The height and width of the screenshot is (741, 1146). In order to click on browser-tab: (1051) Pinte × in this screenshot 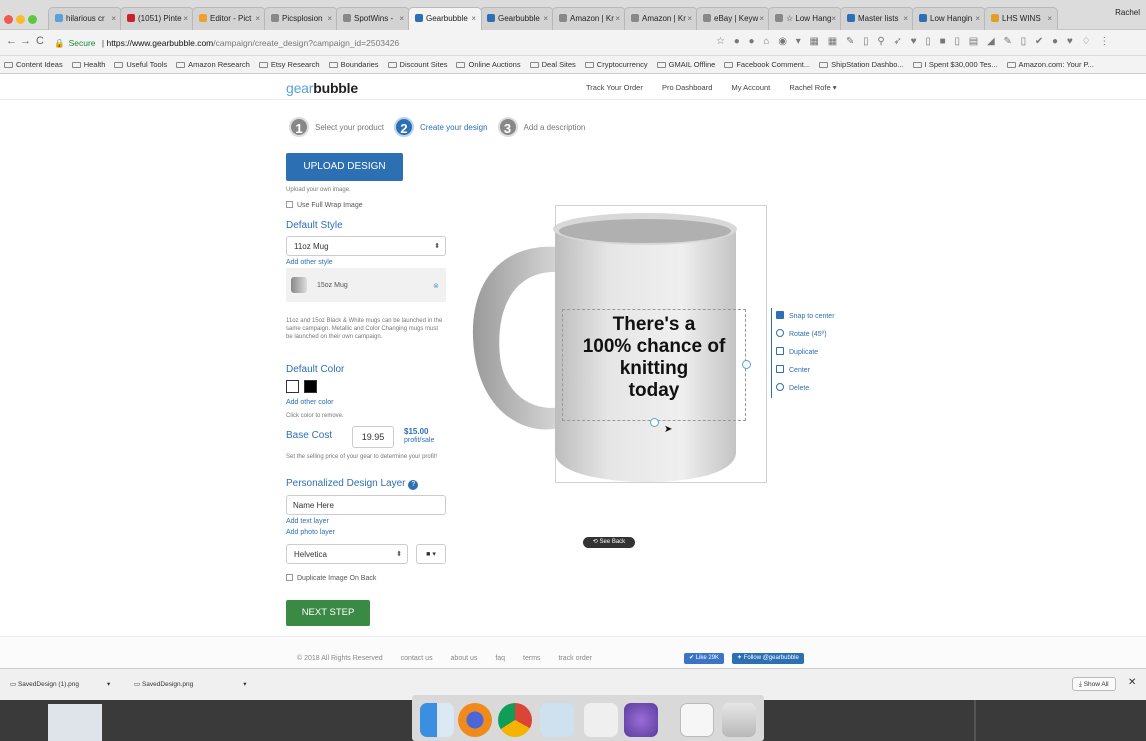, I will do `click(157, 18)`.